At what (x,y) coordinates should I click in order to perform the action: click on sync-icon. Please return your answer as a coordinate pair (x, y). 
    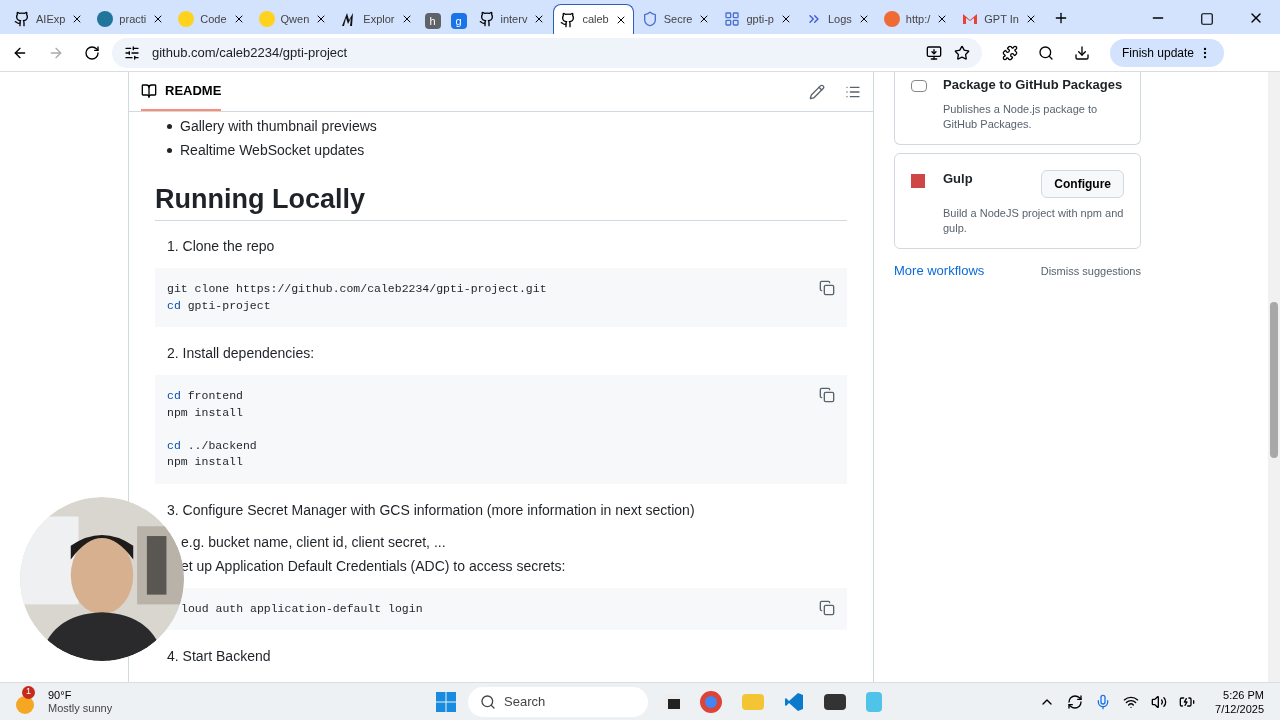
    Looking at the image, I should click on (1075, 701).